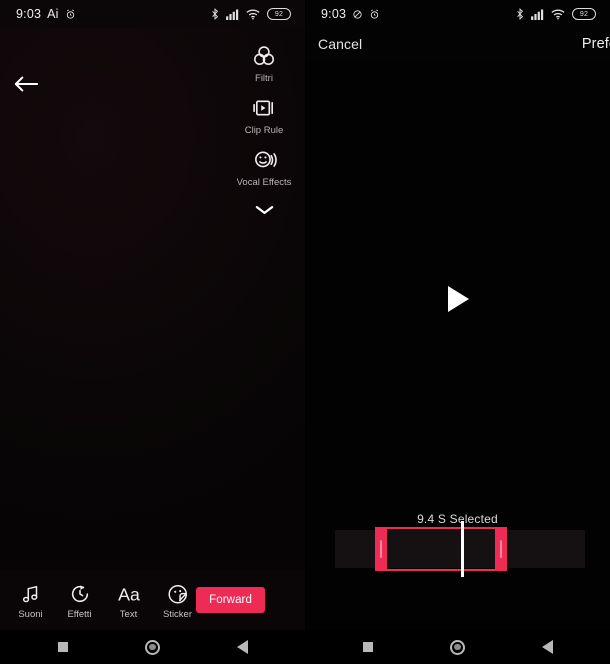 The image size is (610, 664). Describe the element at coordinates (350, 14) in the screenshot. I see `right-status-bar-left: 9:03` at that location.